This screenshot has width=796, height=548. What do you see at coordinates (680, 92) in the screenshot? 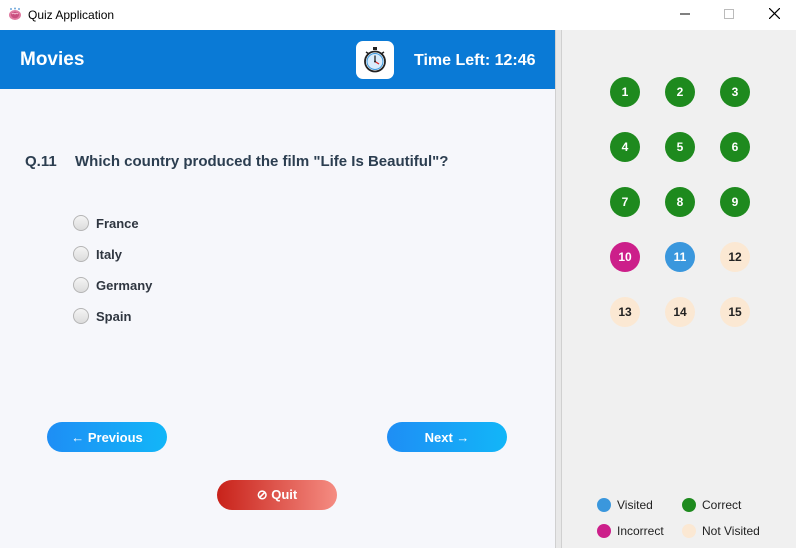
I see `question-nav-button-2: 2` at bounding box center [680, 92].